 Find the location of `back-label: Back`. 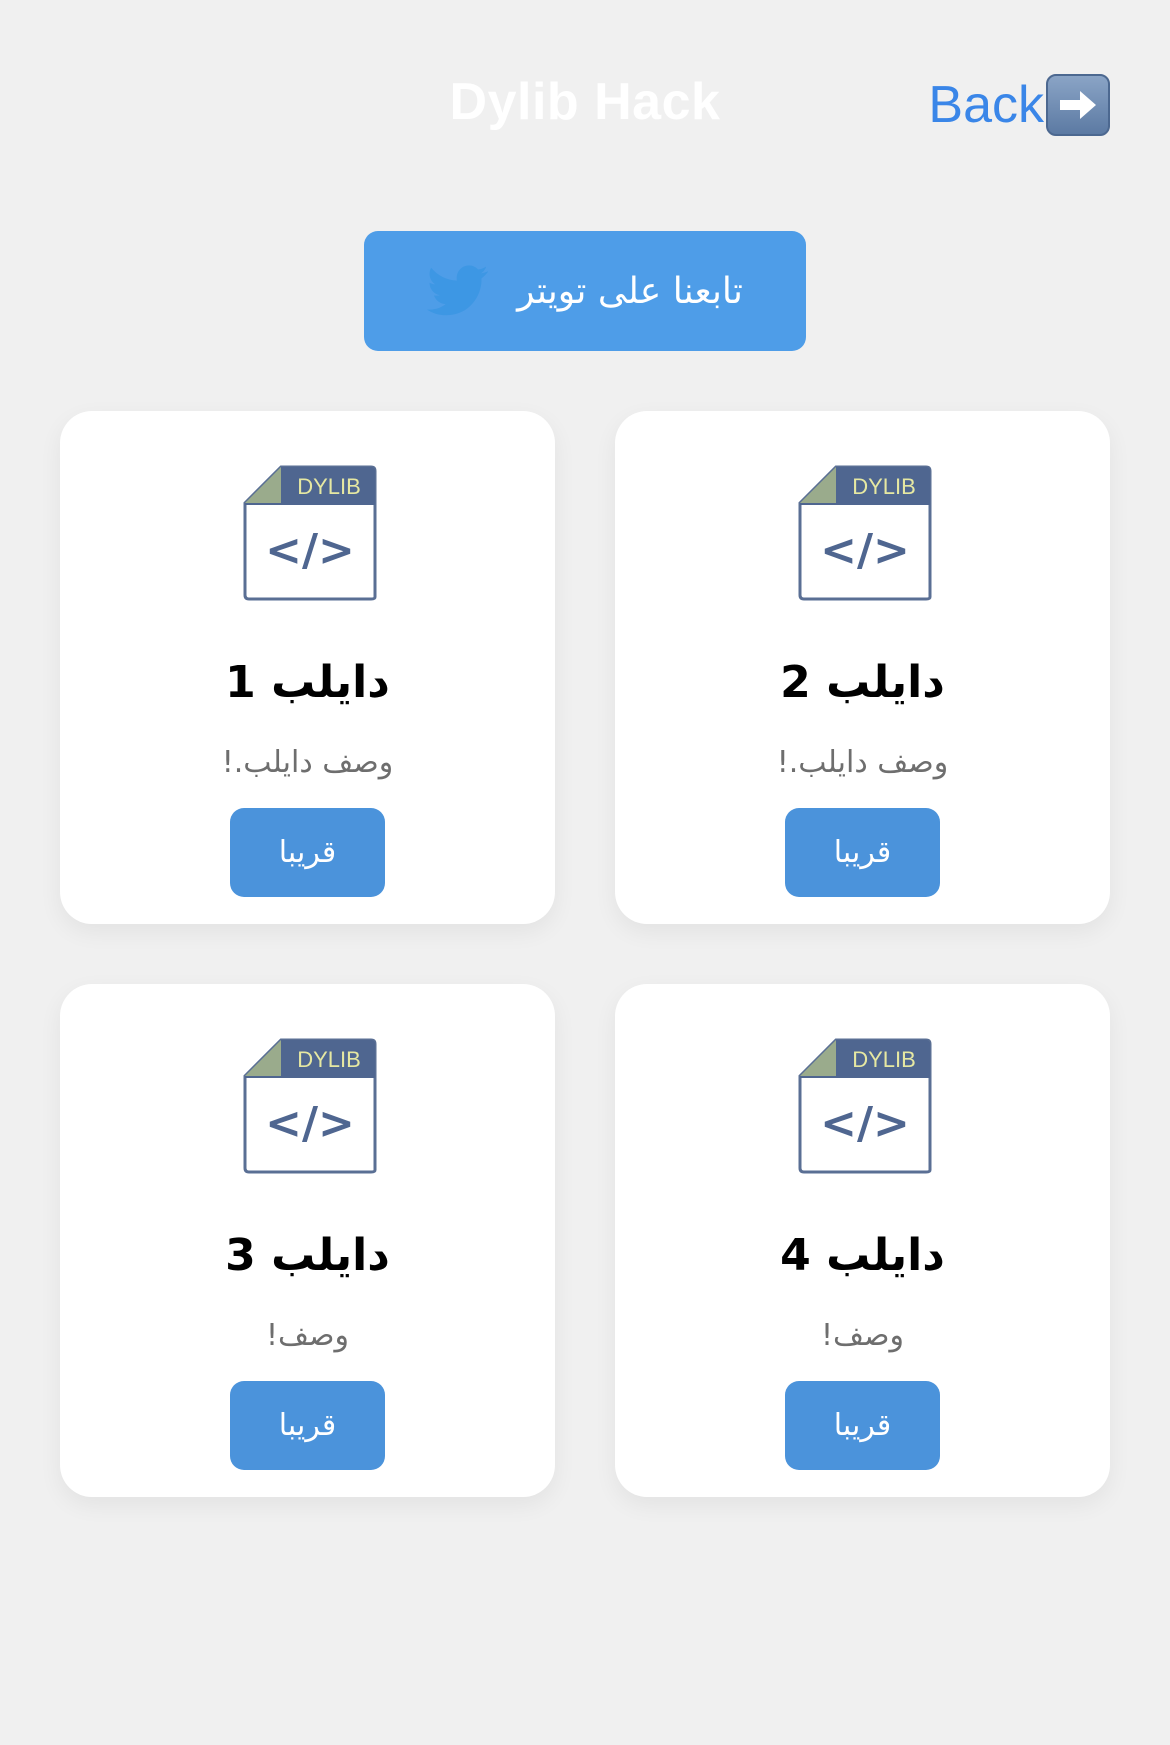

back-label: Back is located at coordinates (986, 105).